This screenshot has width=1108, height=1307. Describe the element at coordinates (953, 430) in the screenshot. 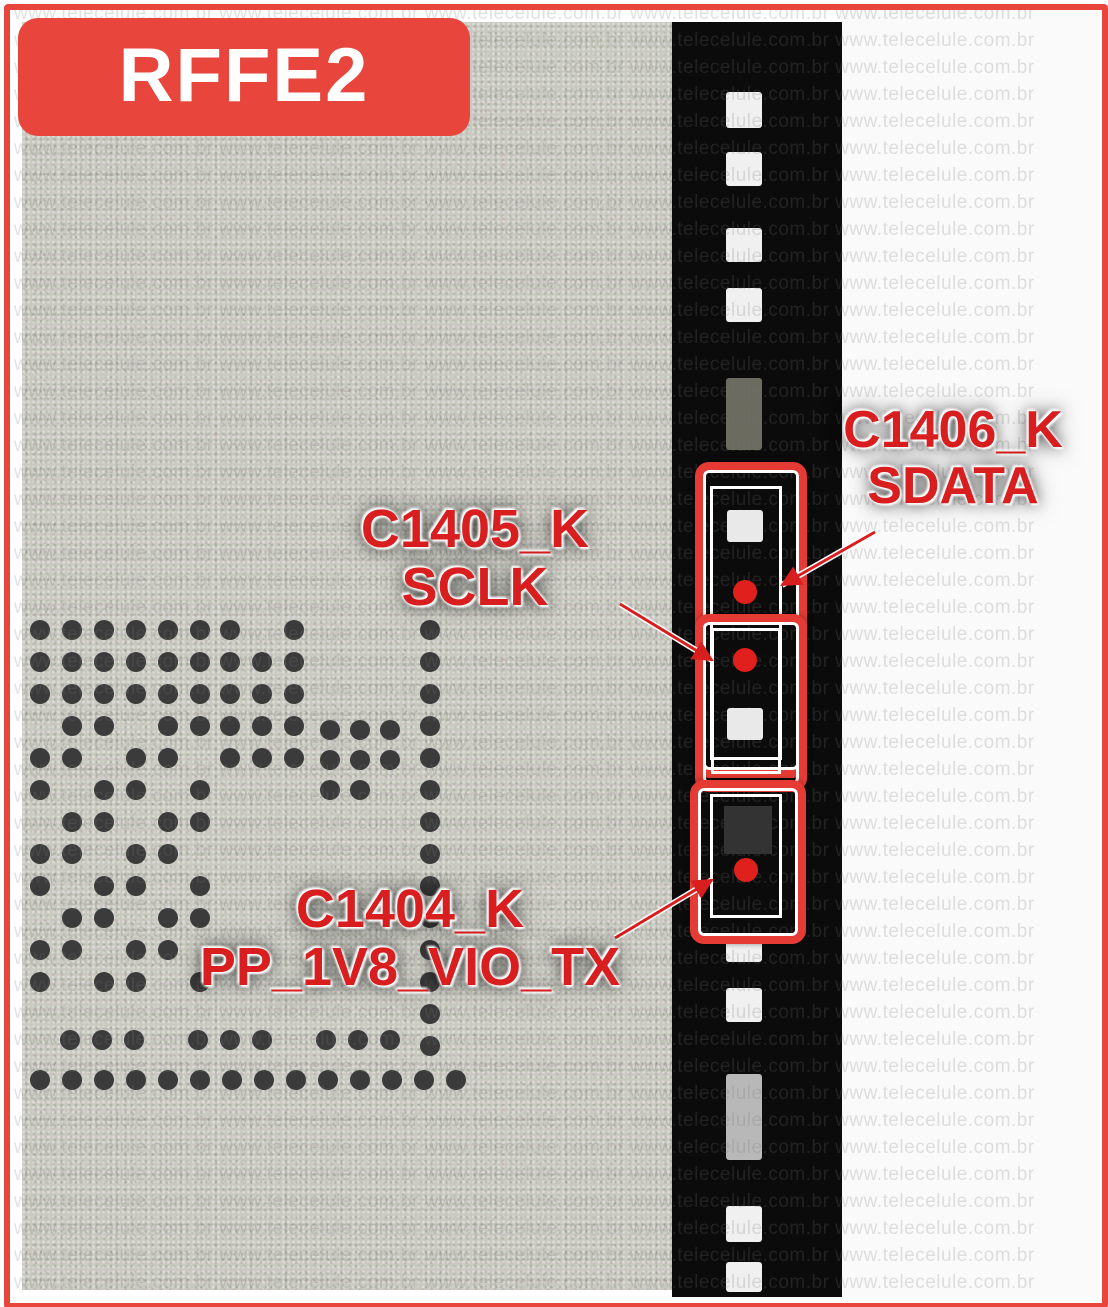

I see `label-c1406-ref: C1406_K` at that location.